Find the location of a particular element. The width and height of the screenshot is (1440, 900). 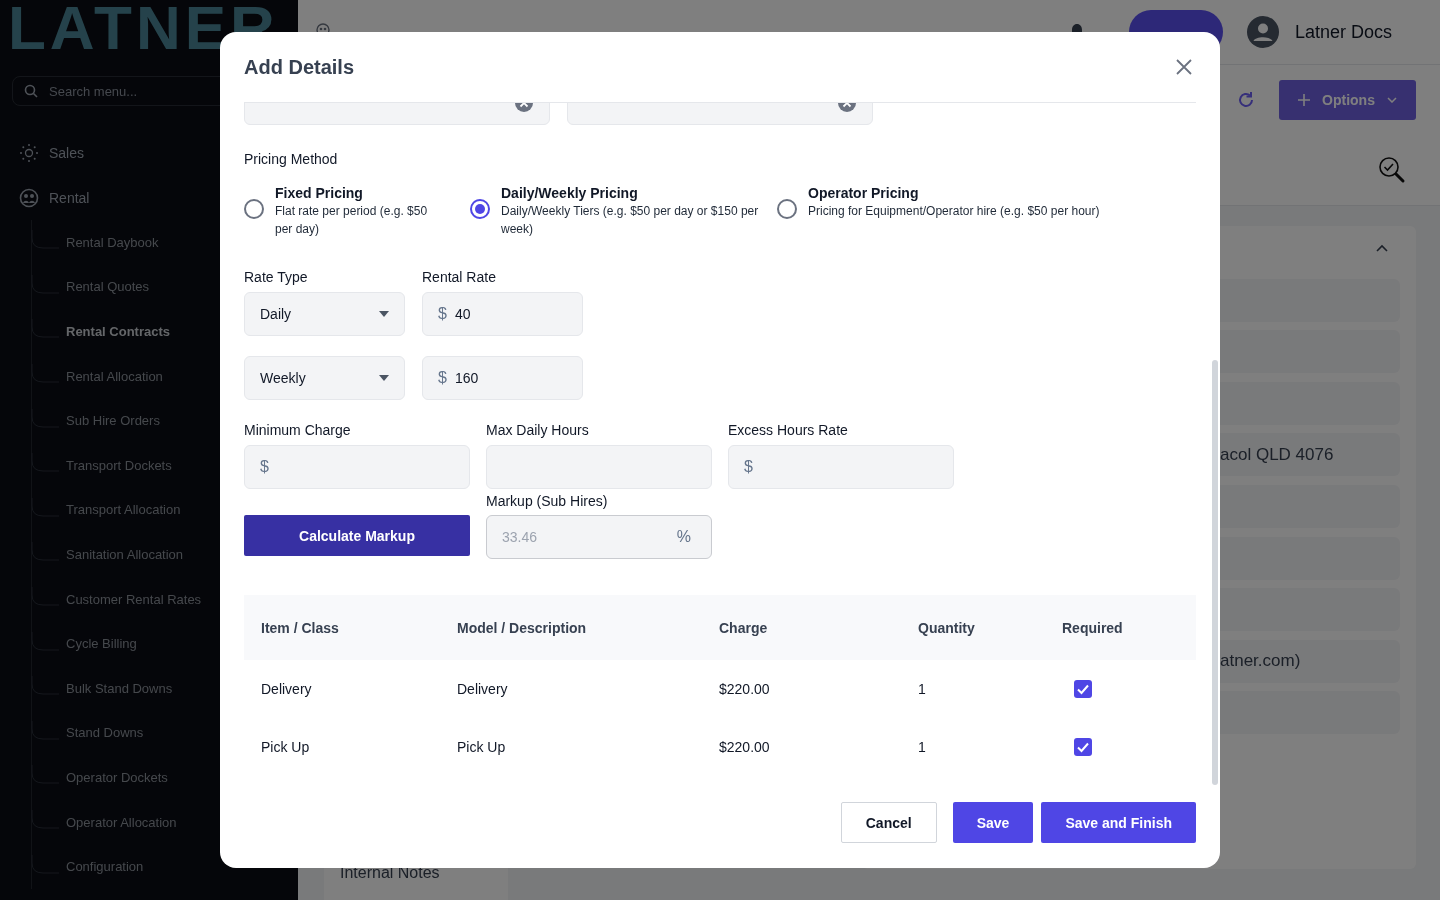

sidebar-item: Rental Allocation is located at coordinates (114, 376).